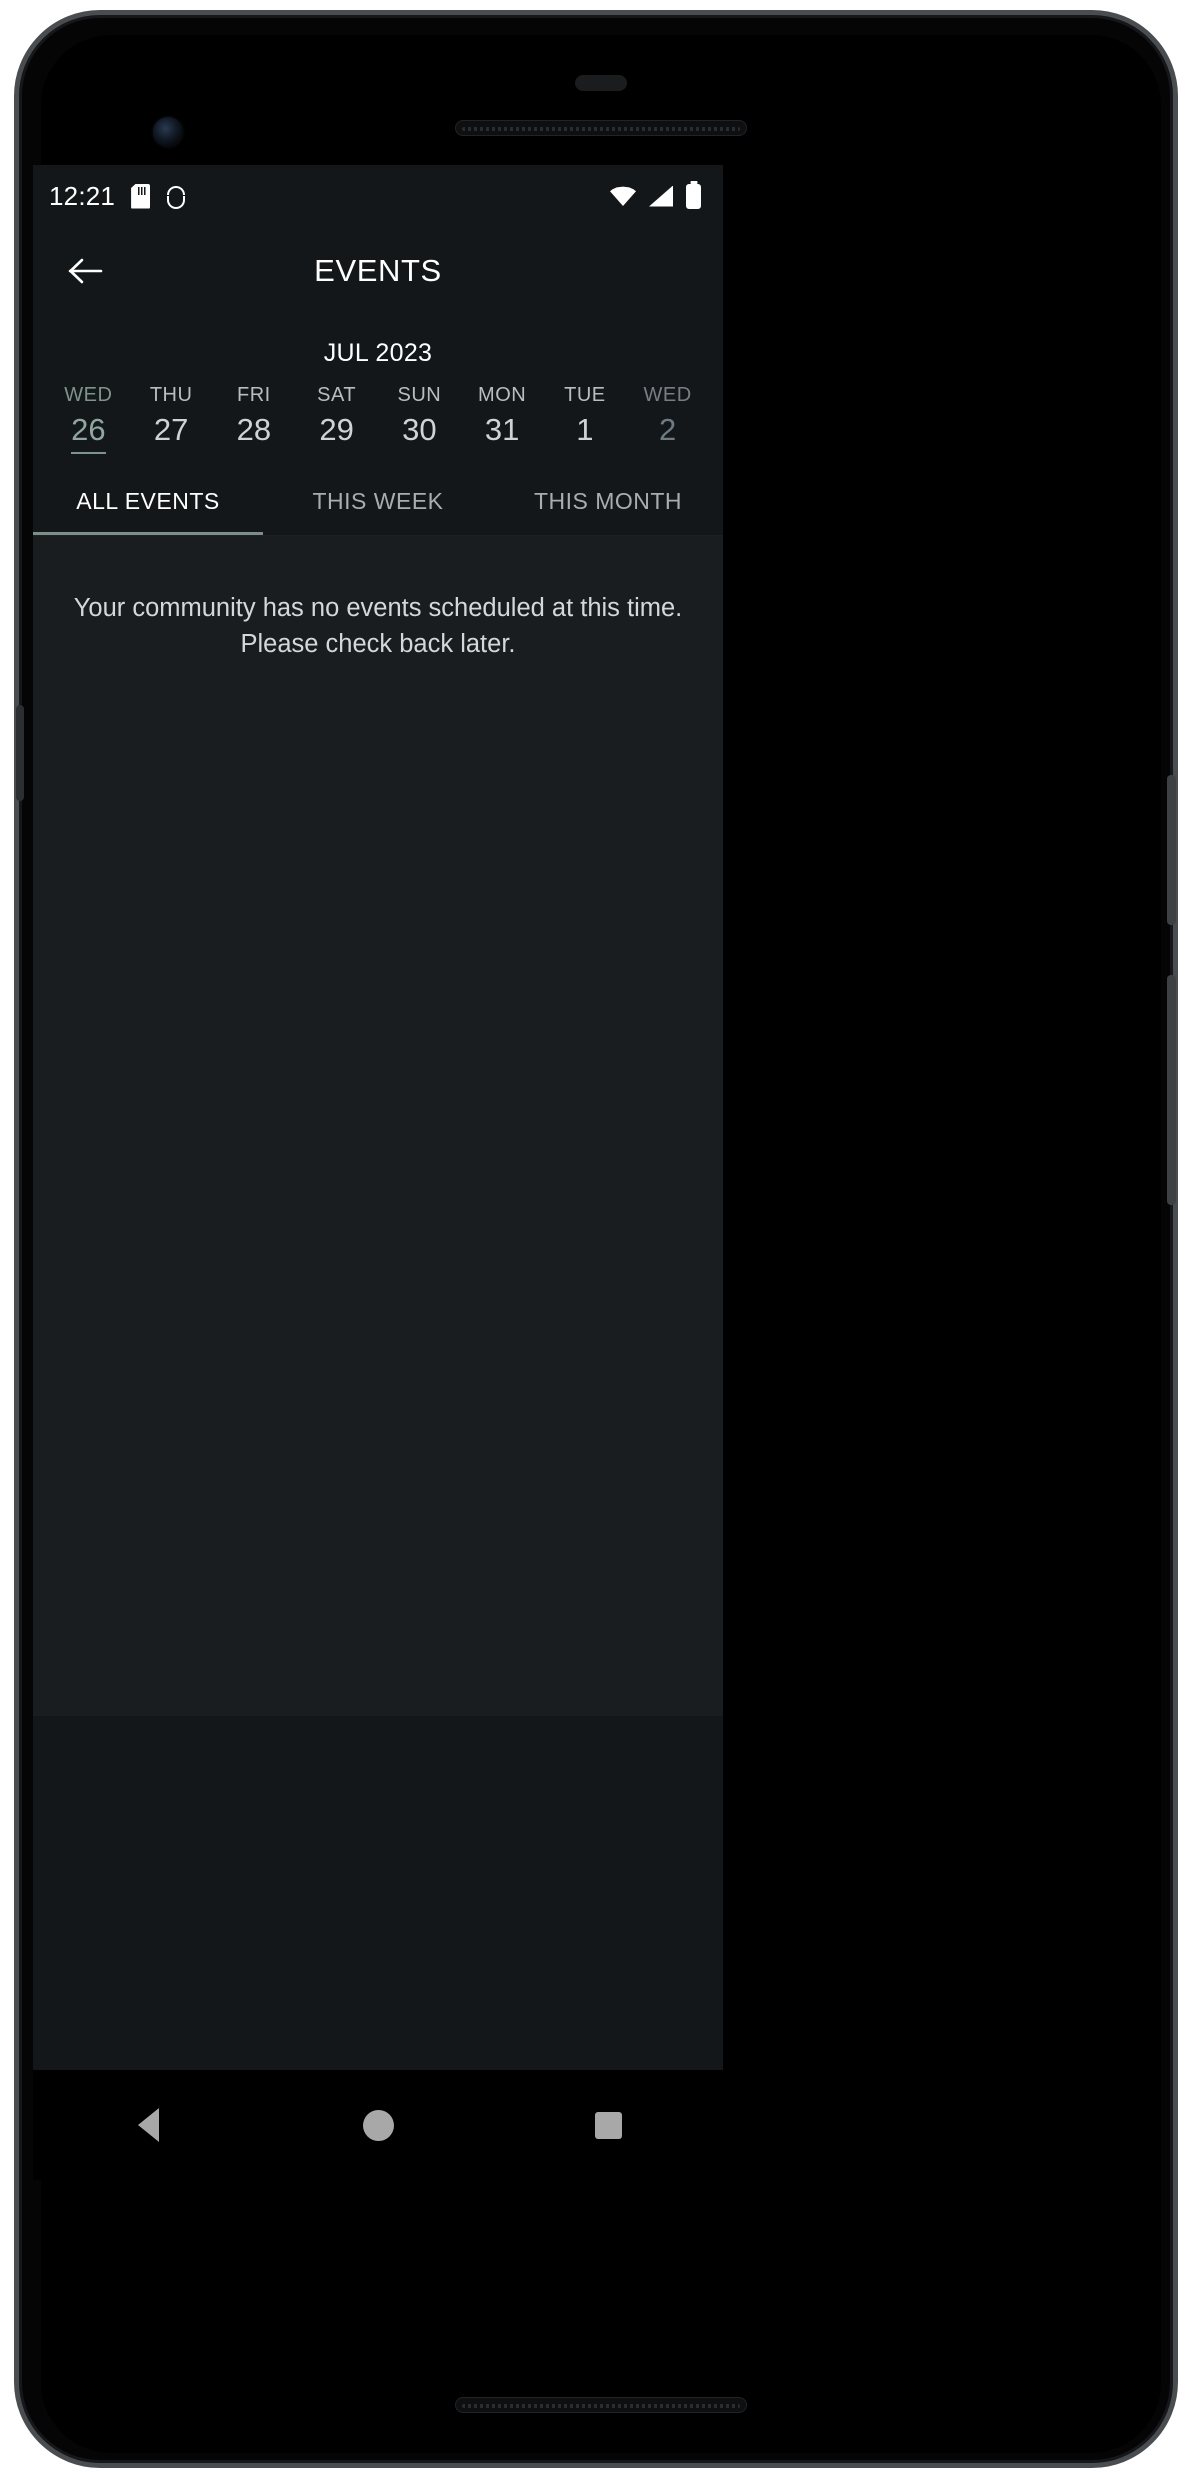 This screenshot has width=1194, height=2480. I want to click on home-nav-button, so click(378, 2125).